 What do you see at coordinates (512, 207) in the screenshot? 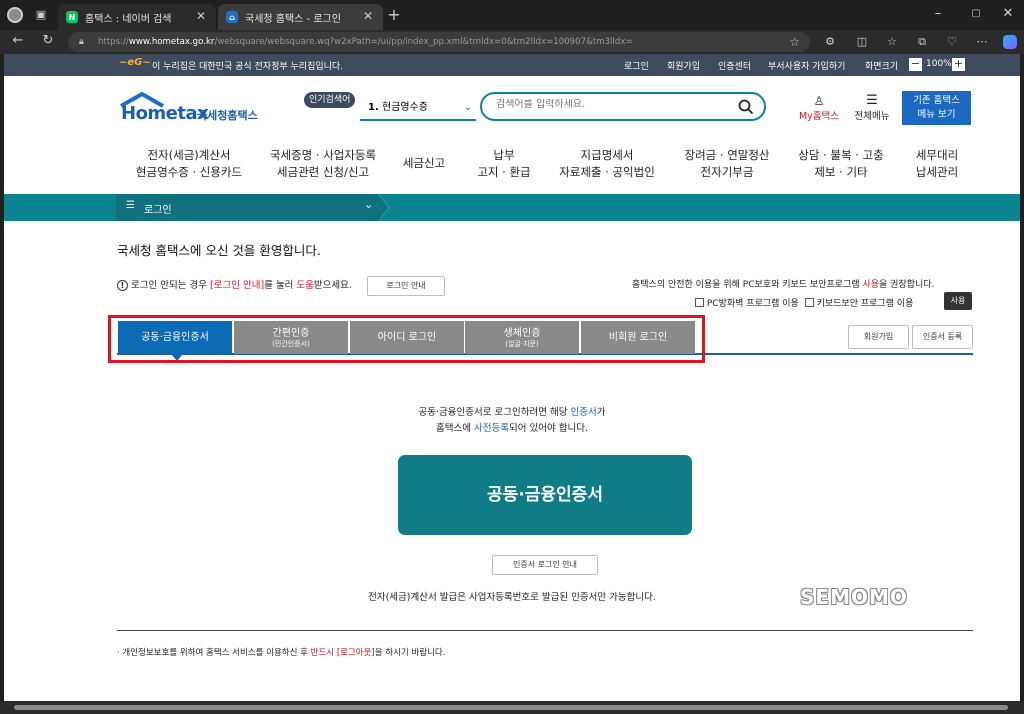
I see `breadcrumb-bar: ☰ 로그인 ⌄` at bounding box center [512, 207].